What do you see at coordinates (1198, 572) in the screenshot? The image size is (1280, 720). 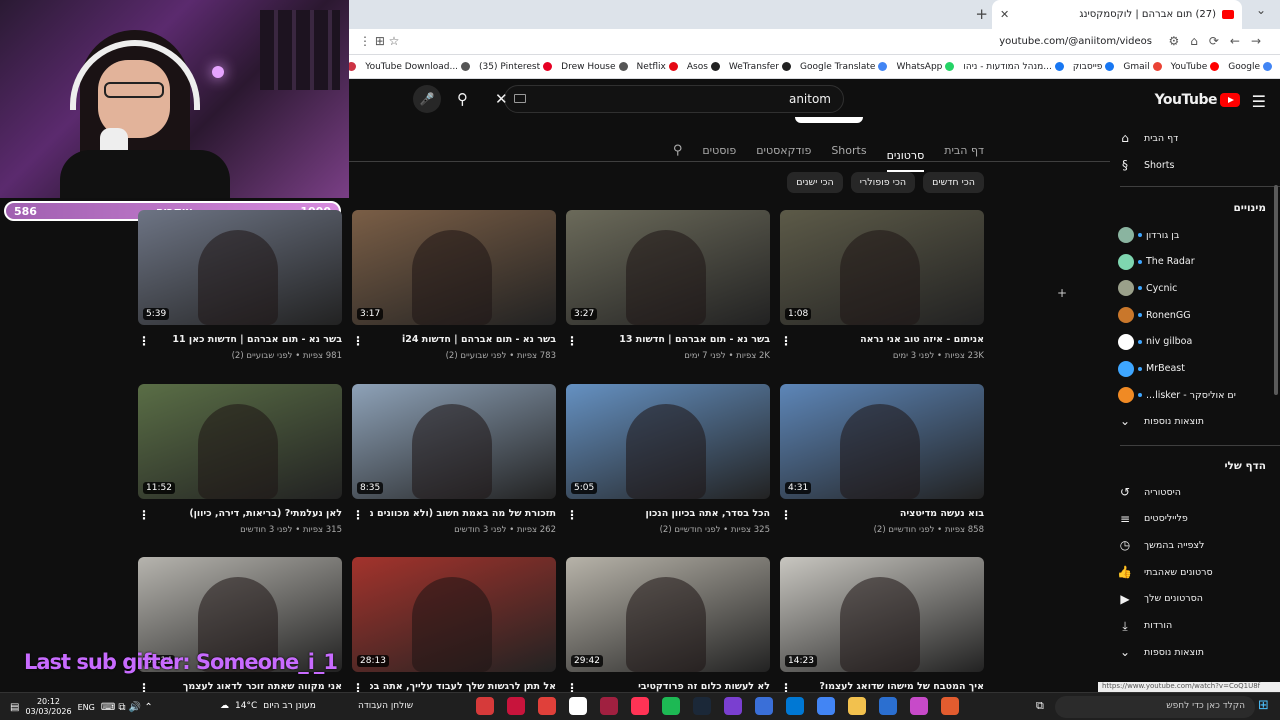 I see `sidebar-item: 👍 סרטונים שאהבתי` at bounding box center [1198, 572].